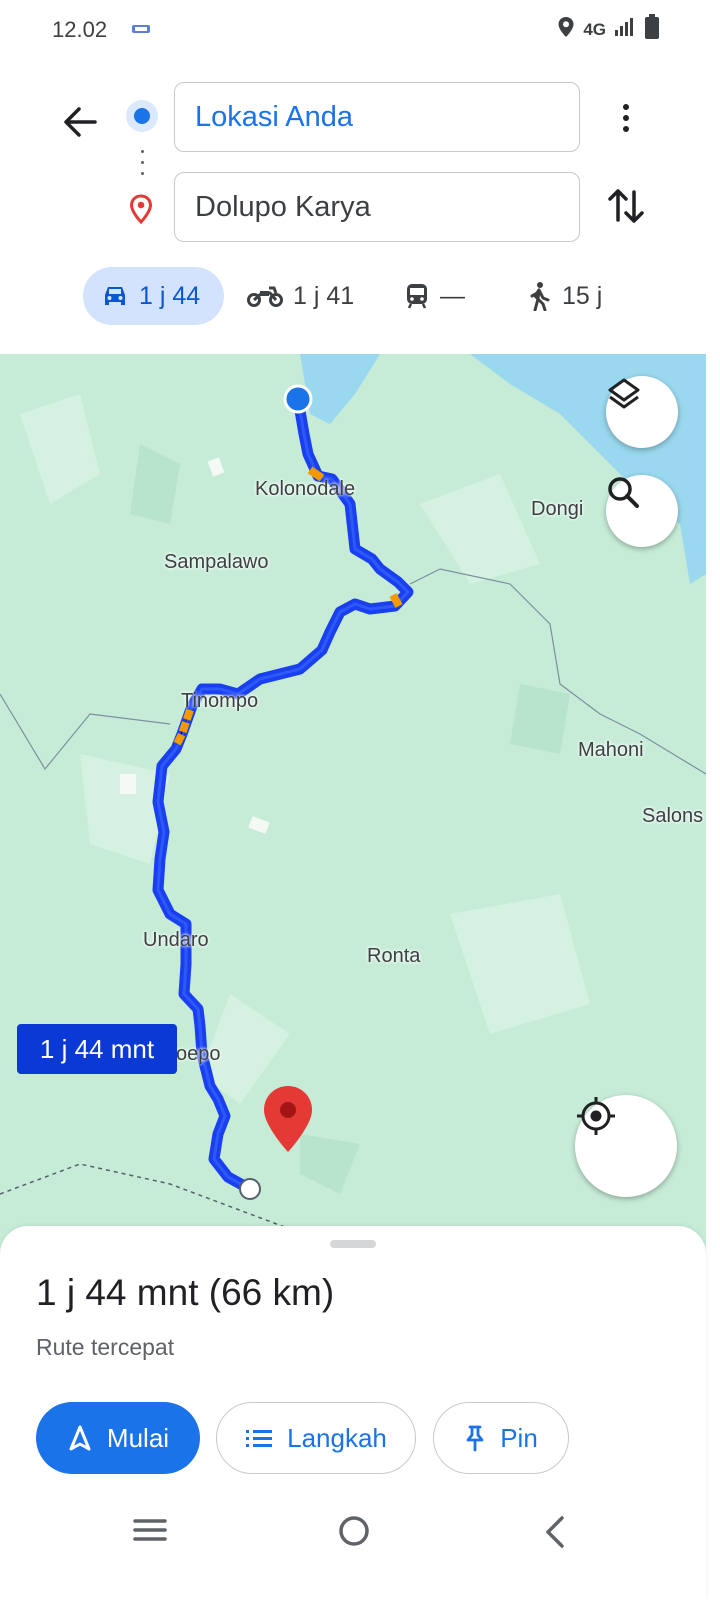  What do you see at coordinates (625, 29) in the screenshot?
I see `signal-icon` at bounding box center [625, 29].